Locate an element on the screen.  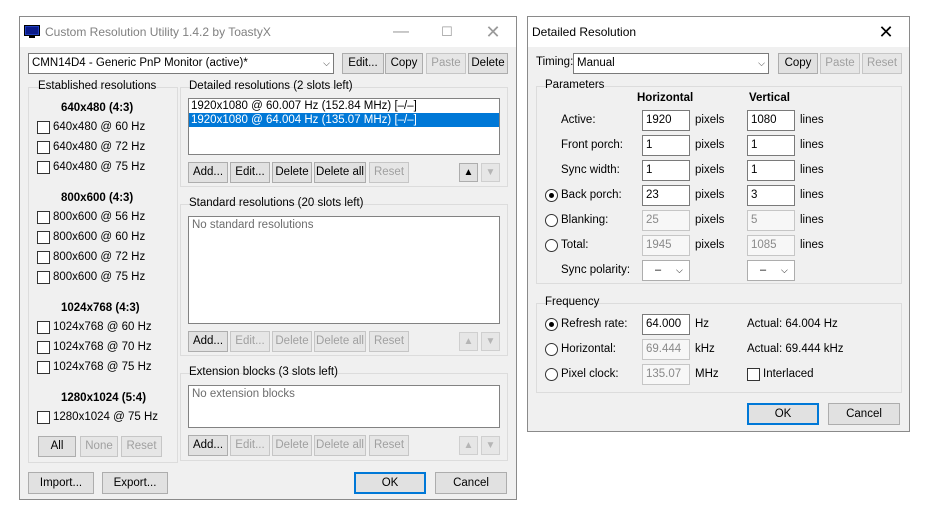
interlaced-checkbox is located at coordinates (753, 374).